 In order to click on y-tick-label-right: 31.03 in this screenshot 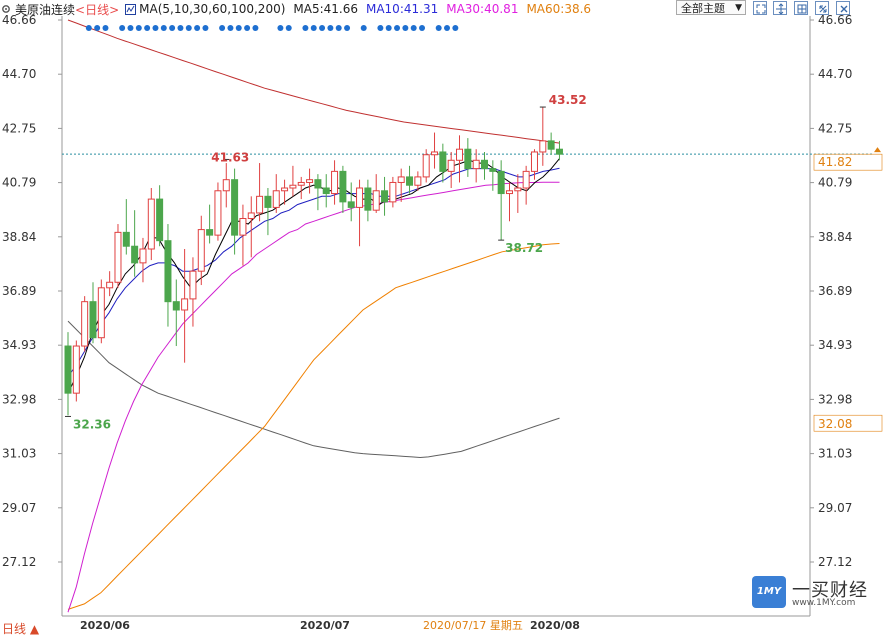, I will do `click(835, 454)`.